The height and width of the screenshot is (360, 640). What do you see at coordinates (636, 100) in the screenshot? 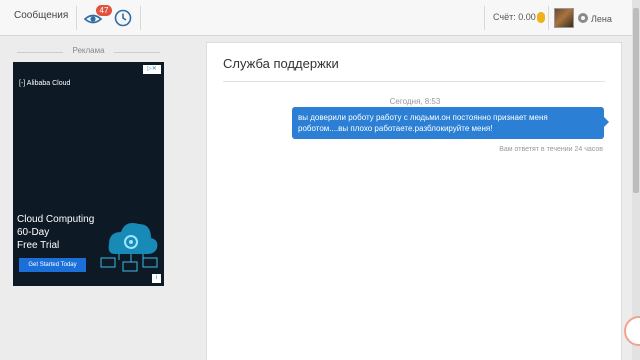
I see `scrollbar-thumb` at bounding box center [636, 100].